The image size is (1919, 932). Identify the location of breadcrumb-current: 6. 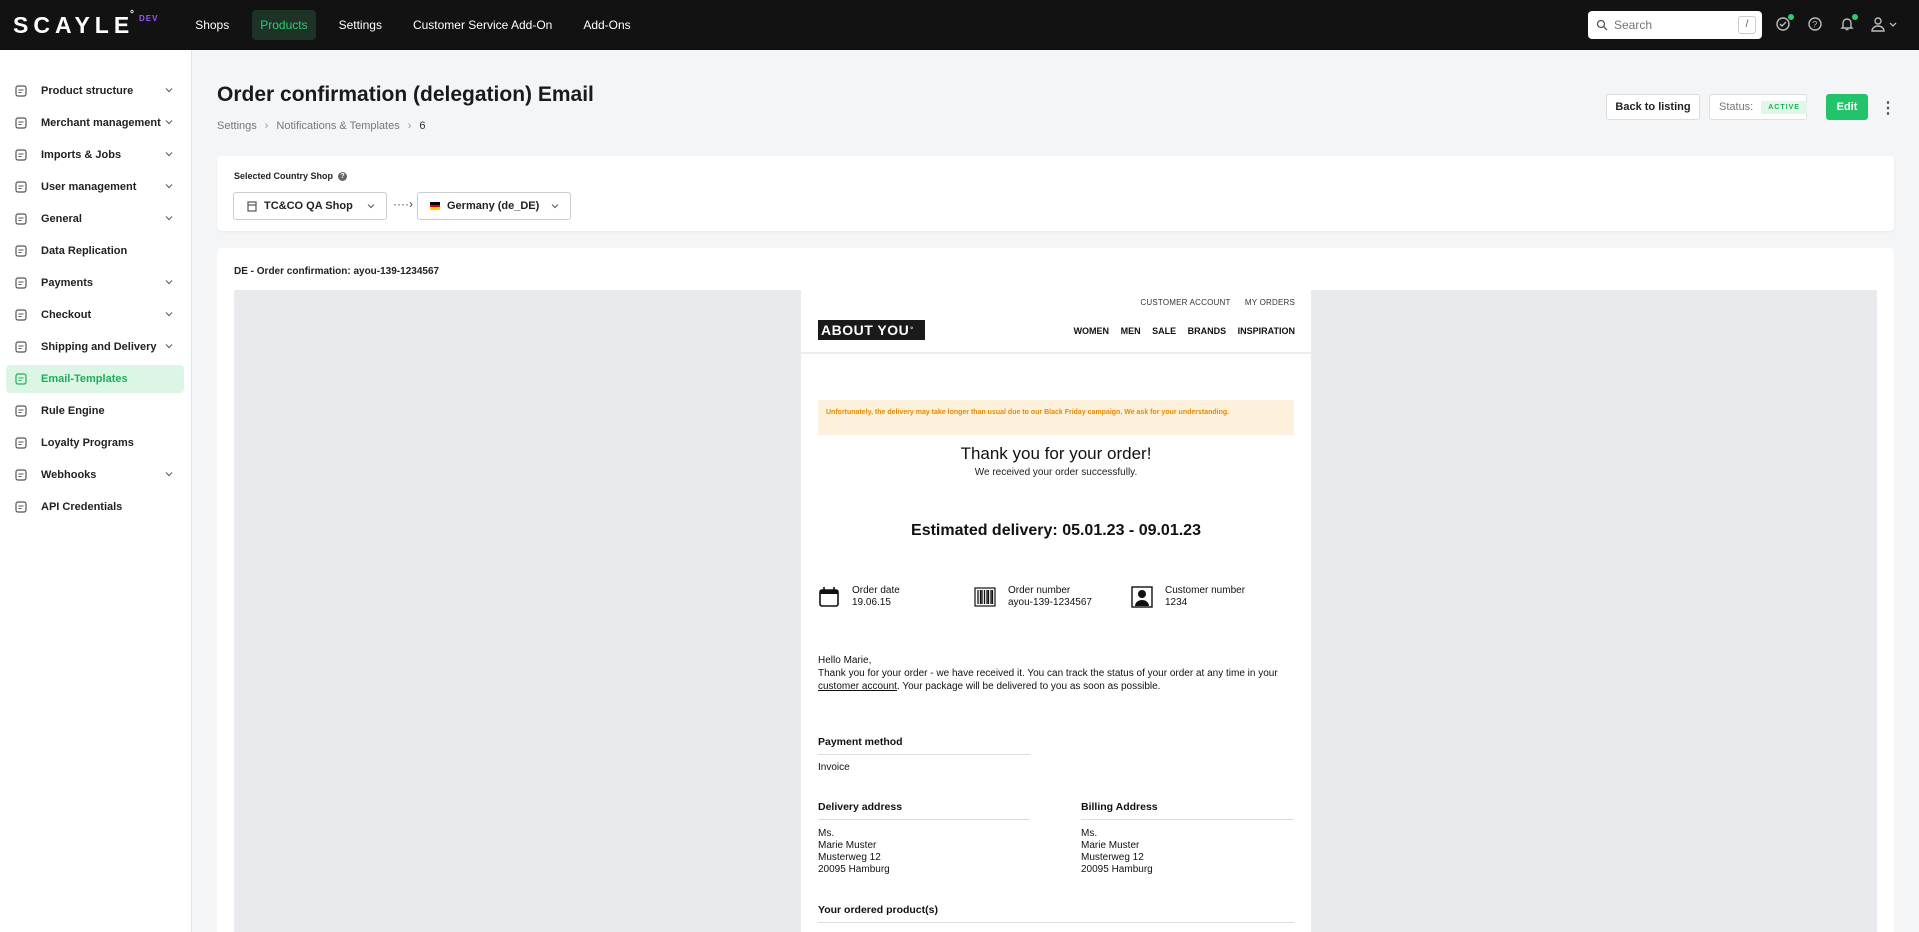
(422, 126).